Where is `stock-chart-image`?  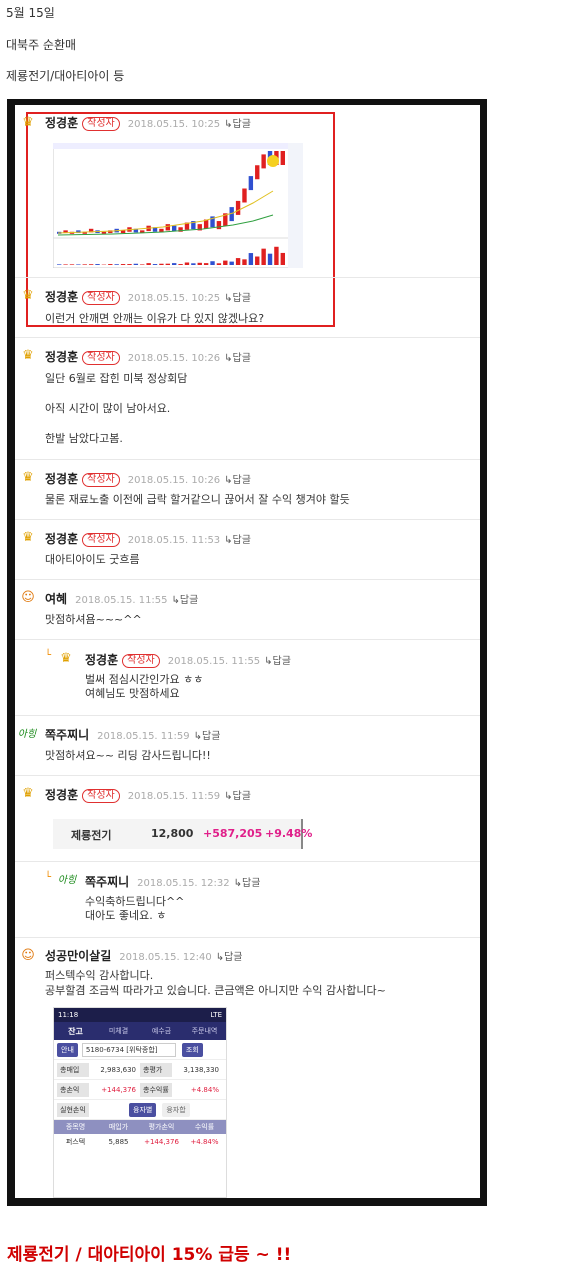 stock-chart-image is located at coordinates (178, 205).